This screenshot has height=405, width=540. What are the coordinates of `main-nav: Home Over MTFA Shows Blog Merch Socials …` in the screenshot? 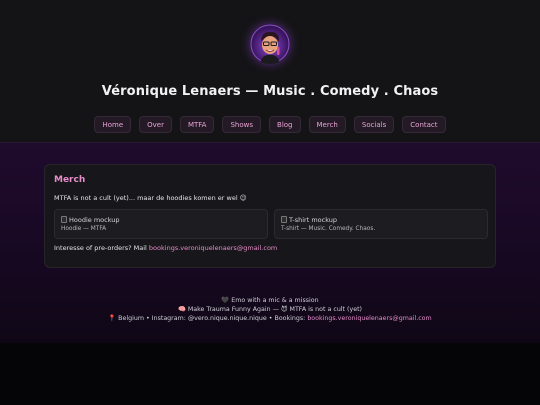 It's located at (270, 124).